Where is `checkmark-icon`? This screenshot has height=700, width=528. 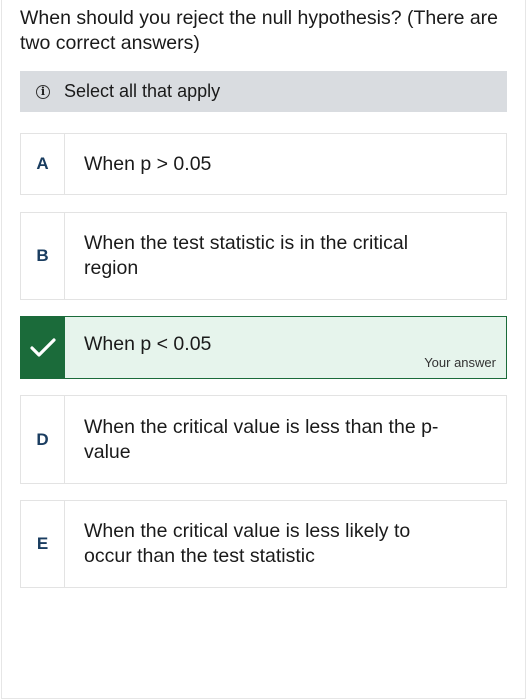
checkmark-icon is located at coordinates (43, 347).